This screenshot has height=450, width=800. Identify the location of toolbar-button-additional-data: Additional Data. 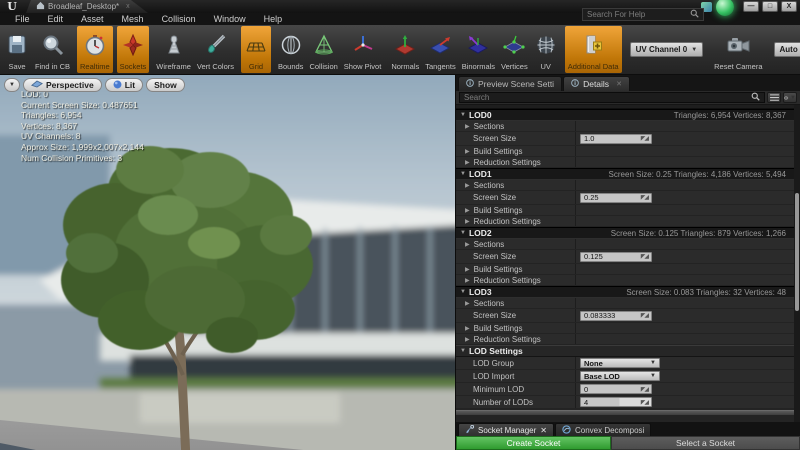
(593, 49).